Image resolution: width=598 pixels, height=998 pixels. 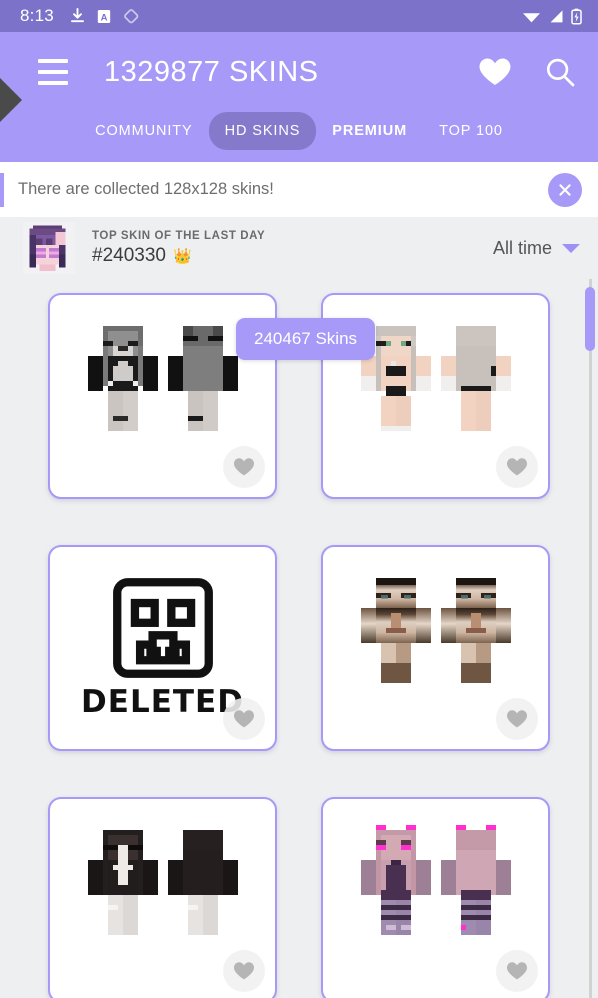 I want to click on a-badge-icon: A, so click(x=104, y=16).